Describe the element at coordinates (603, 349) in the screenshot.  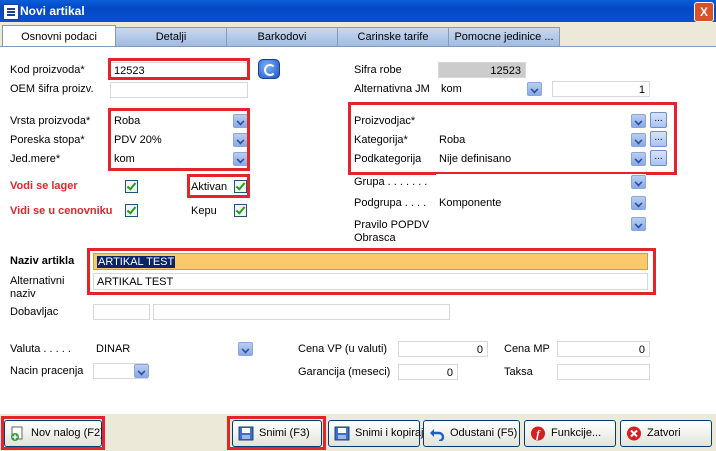
I see `cena-mp-input: 0` at that location.